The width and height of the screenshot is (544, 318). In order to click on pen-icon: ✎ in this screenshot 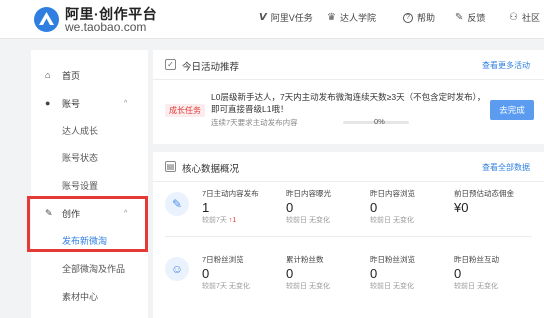, I will do `click(49, 212)`.